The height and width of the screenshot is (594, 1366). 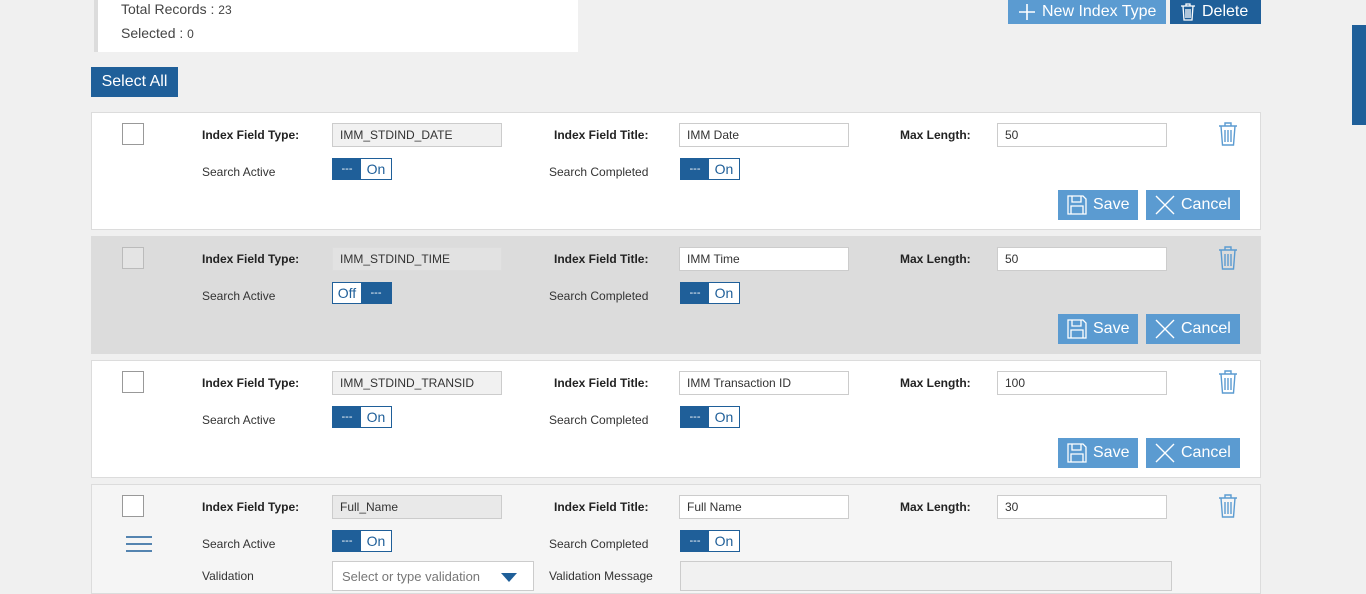 I want to click on new-index-type-button: New Index Type, so click(x=1087, y=12).